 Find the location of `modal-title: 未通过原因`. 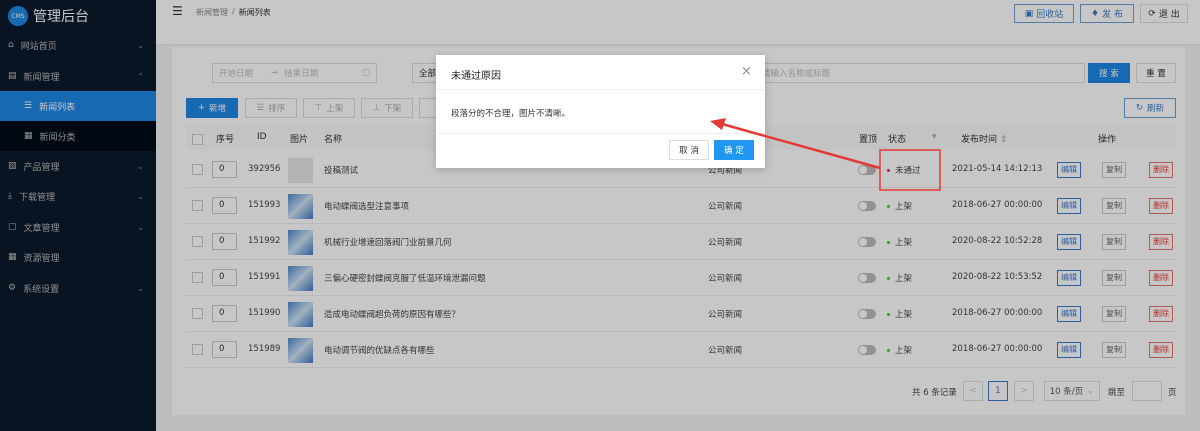

modal-title: 未通过原因 is located at coordinates (476, 76).